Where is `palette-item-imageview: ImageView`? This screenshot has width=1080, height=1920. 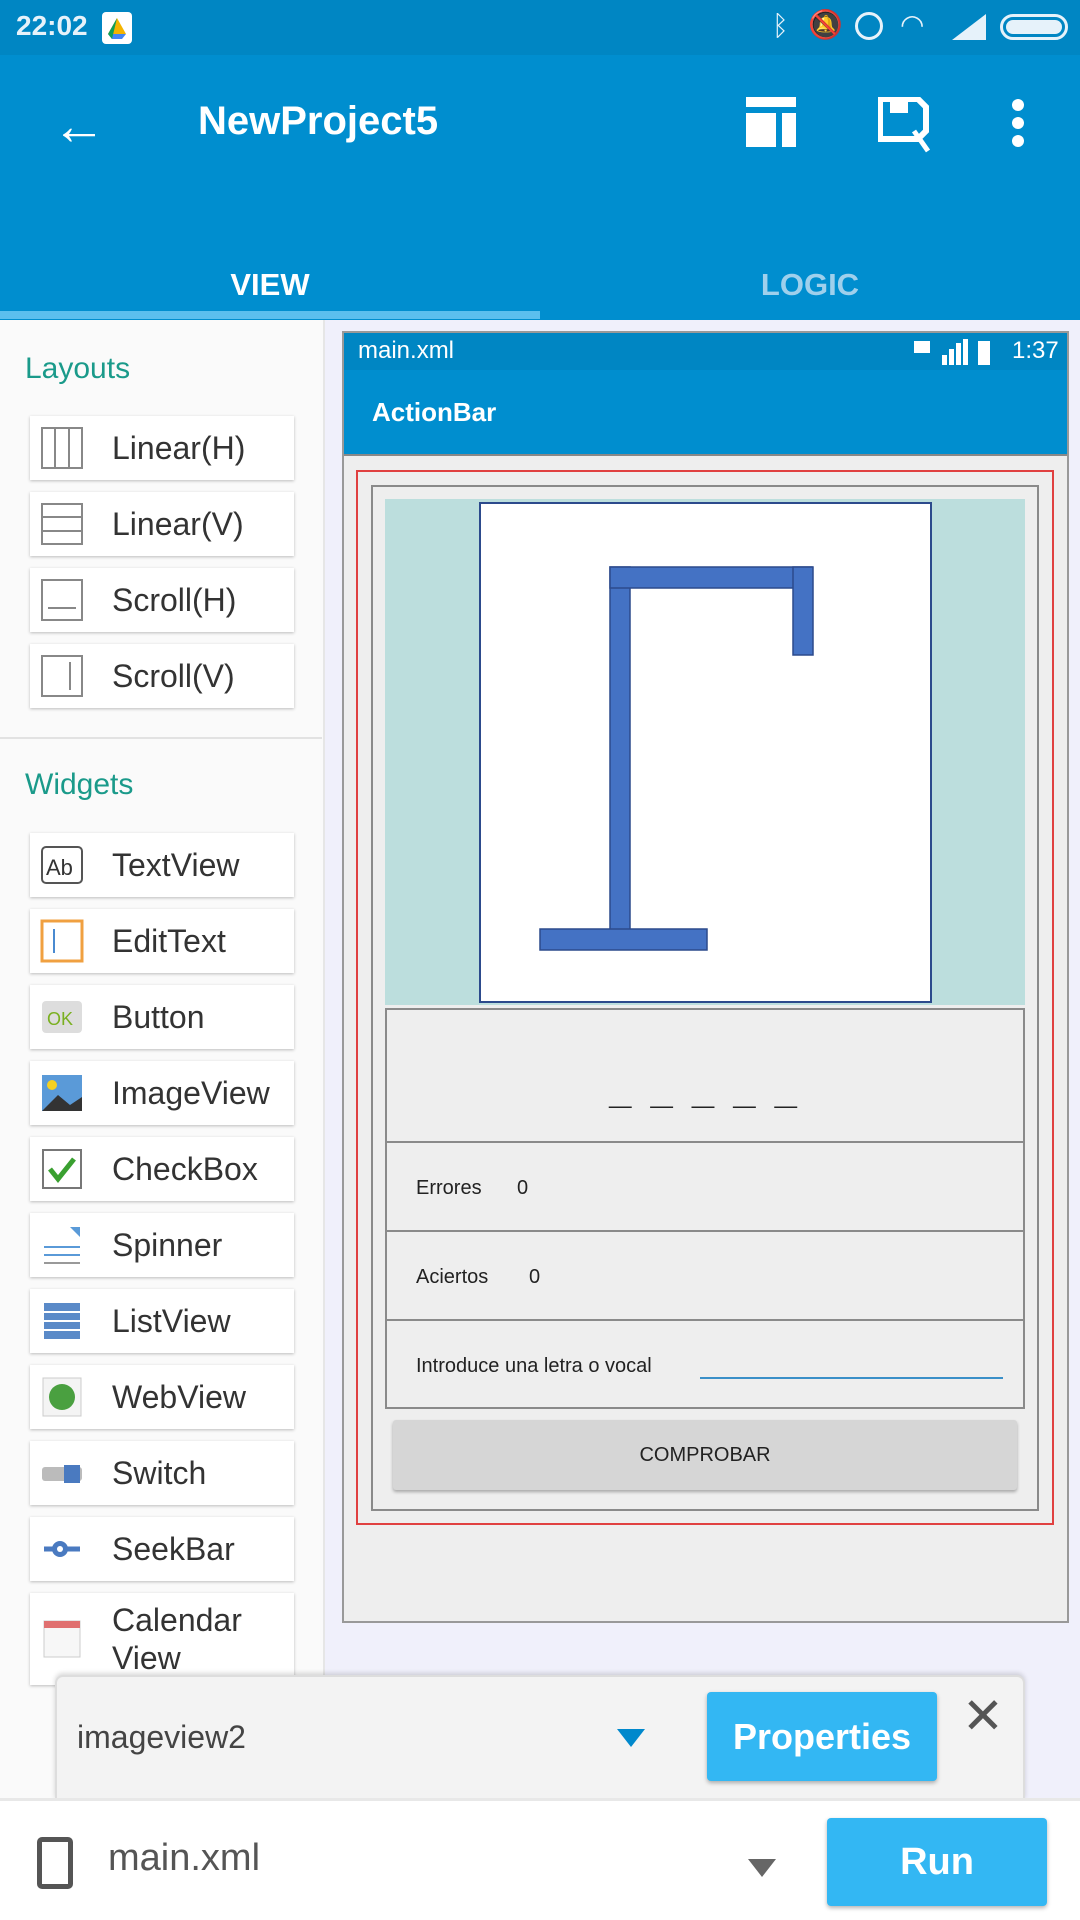 palette-item-imageview: ImageView is located at coordinates (162, 1093).